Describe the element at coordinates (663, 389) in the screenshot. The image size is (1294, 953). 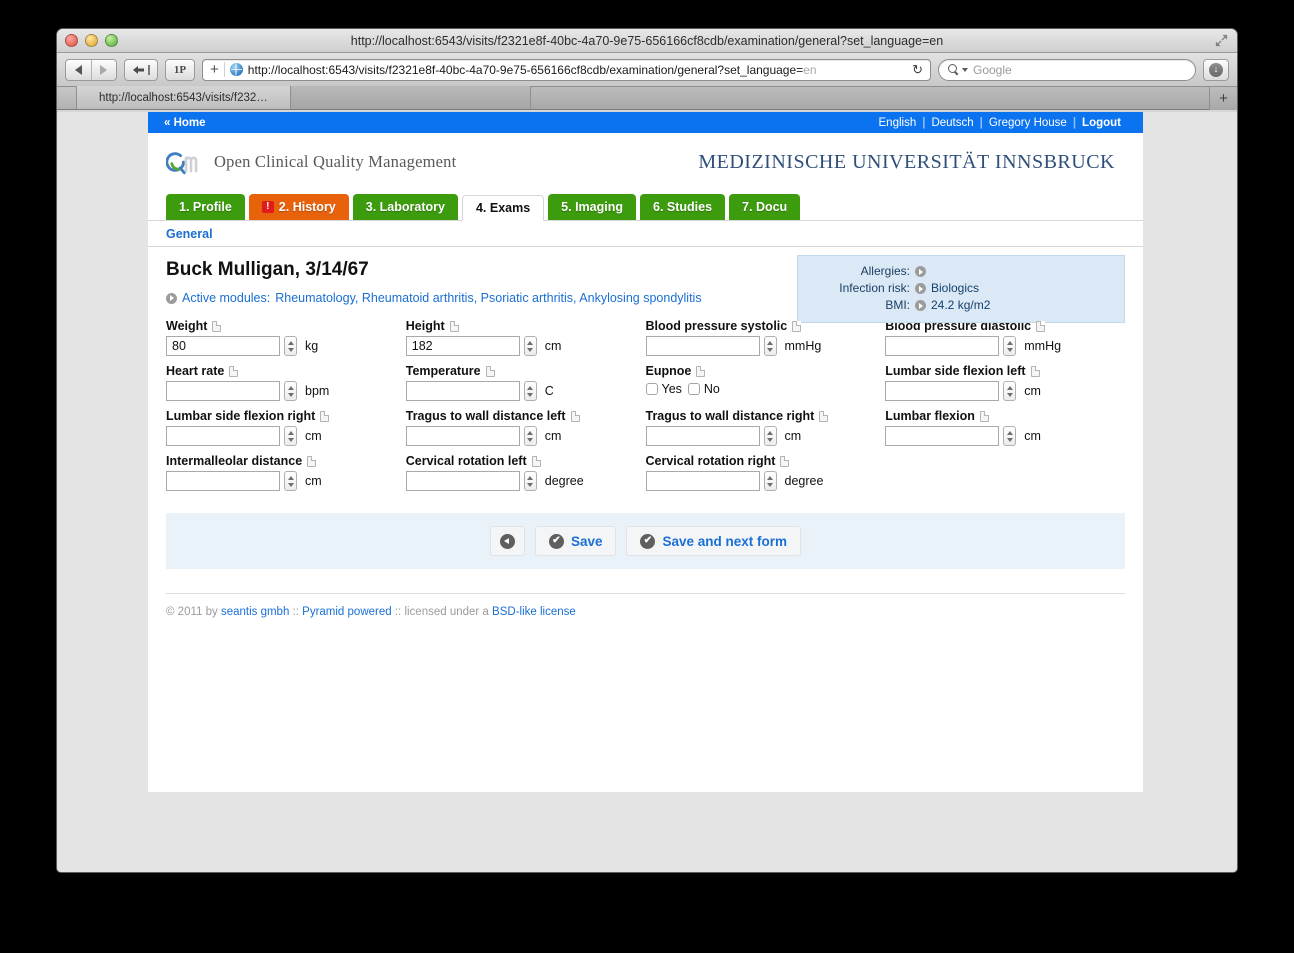
I see `radio-option-eupnoe-yes: Yes` at that location.